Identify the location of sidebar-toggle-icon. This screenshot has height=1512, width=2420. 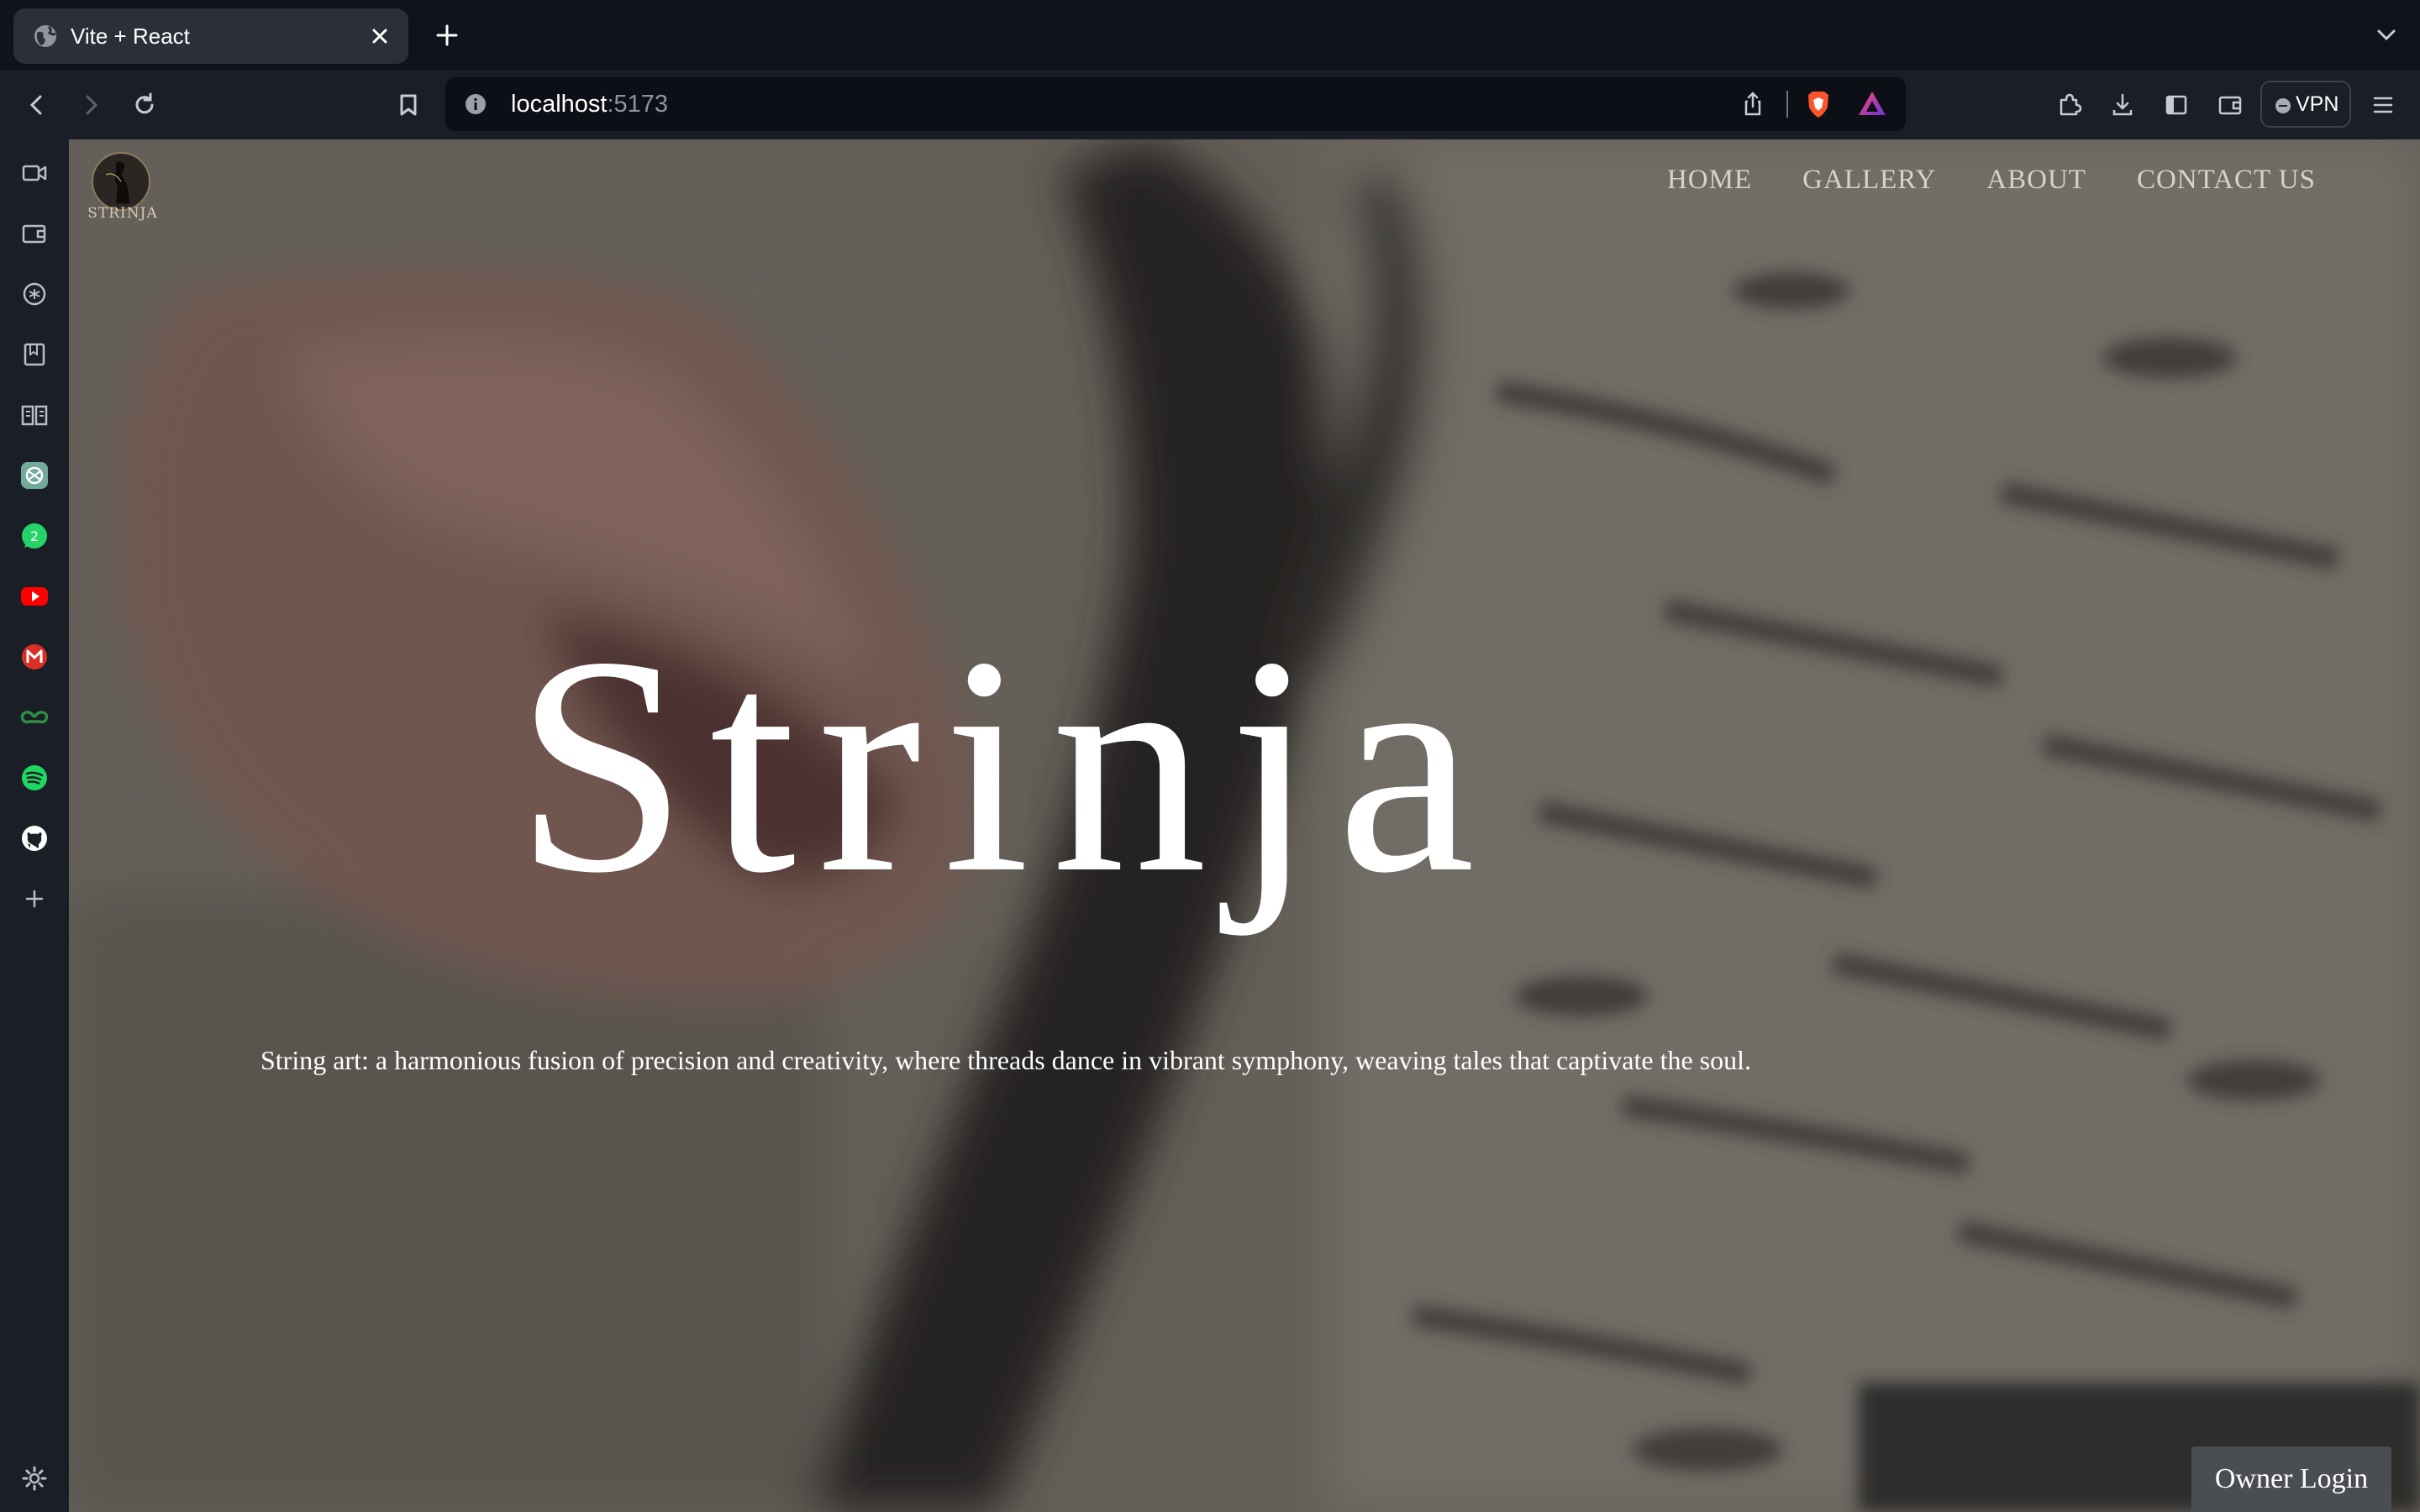
(2176, 105).